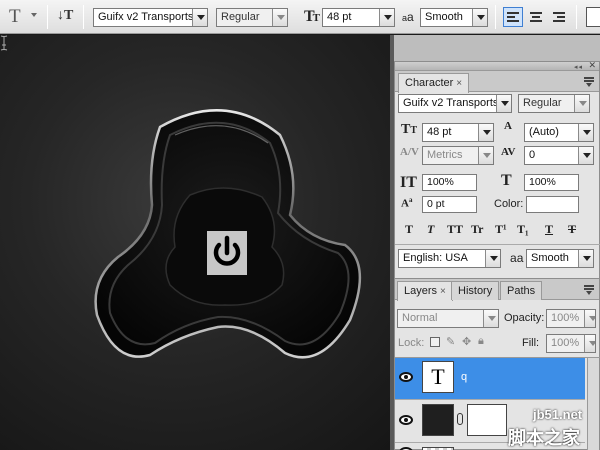 The height and width of the screenshot is (450, 600). Describe the element at coordinates (559, 155) in the screenshot. I see `tracking-select: 0` at that location.